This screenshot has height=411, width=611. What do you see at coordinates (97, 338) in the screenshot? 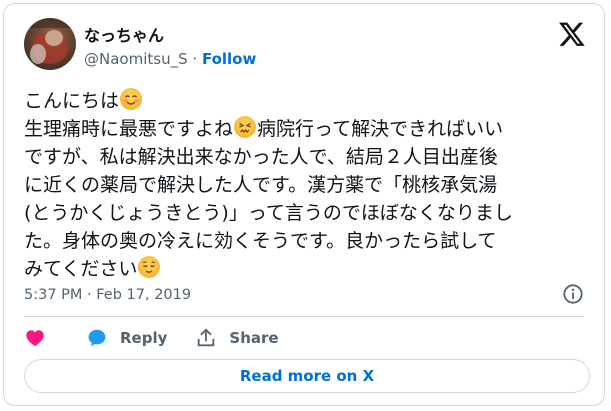
I see `reply-icon` at bounding box center [97, 338].